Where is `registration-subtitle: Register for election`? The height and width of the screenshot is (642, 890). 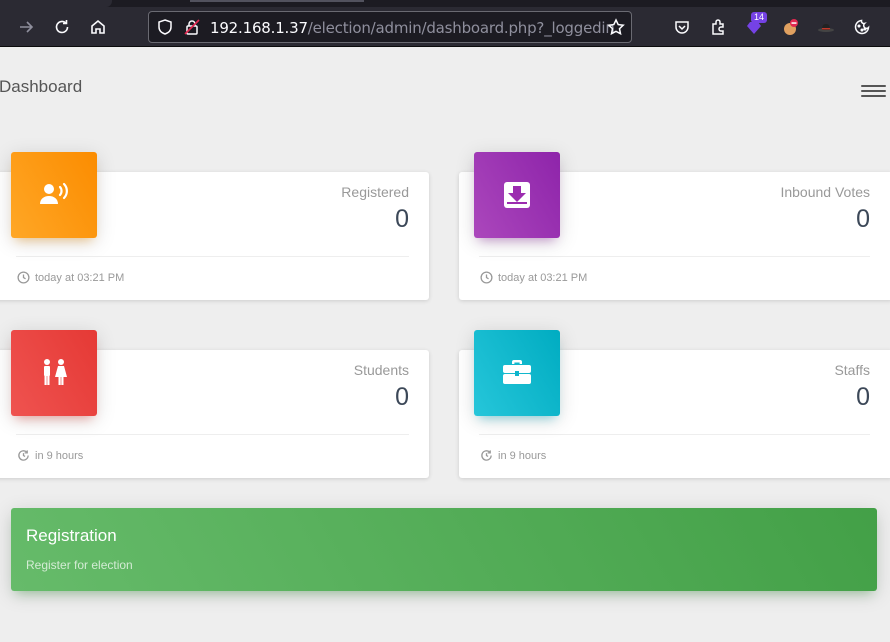
registration-subtitle: Register for election is located at coordinates (79, 565).